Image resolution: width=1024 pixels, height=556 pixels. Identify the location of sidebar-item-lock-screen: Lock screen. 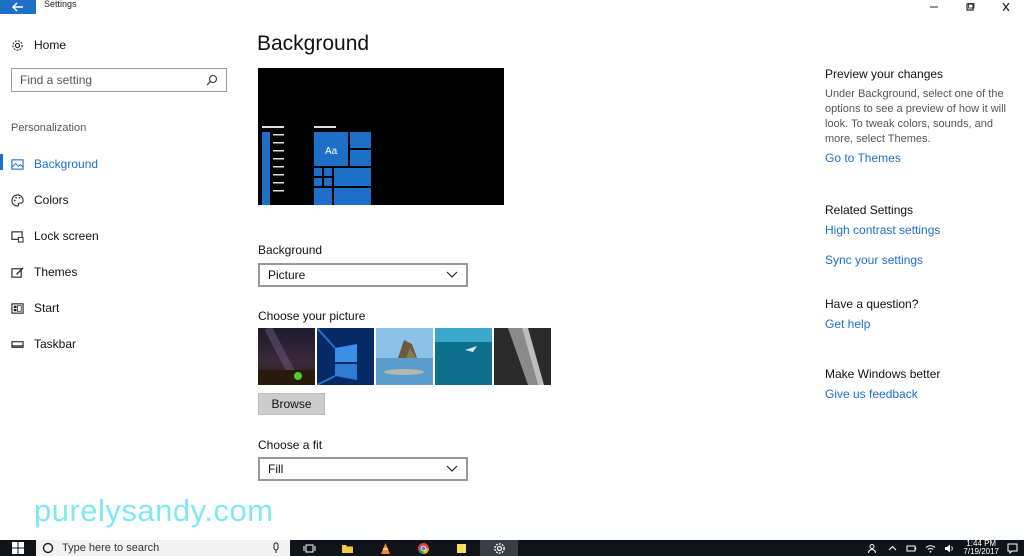
(120, 236).